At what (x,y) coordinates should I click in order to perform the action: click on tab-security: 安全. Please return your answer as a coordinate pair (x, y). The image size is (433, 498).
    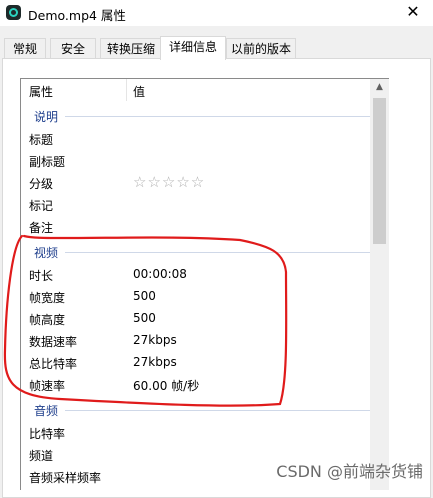
    Looking at the image, I should click on (73, 48).